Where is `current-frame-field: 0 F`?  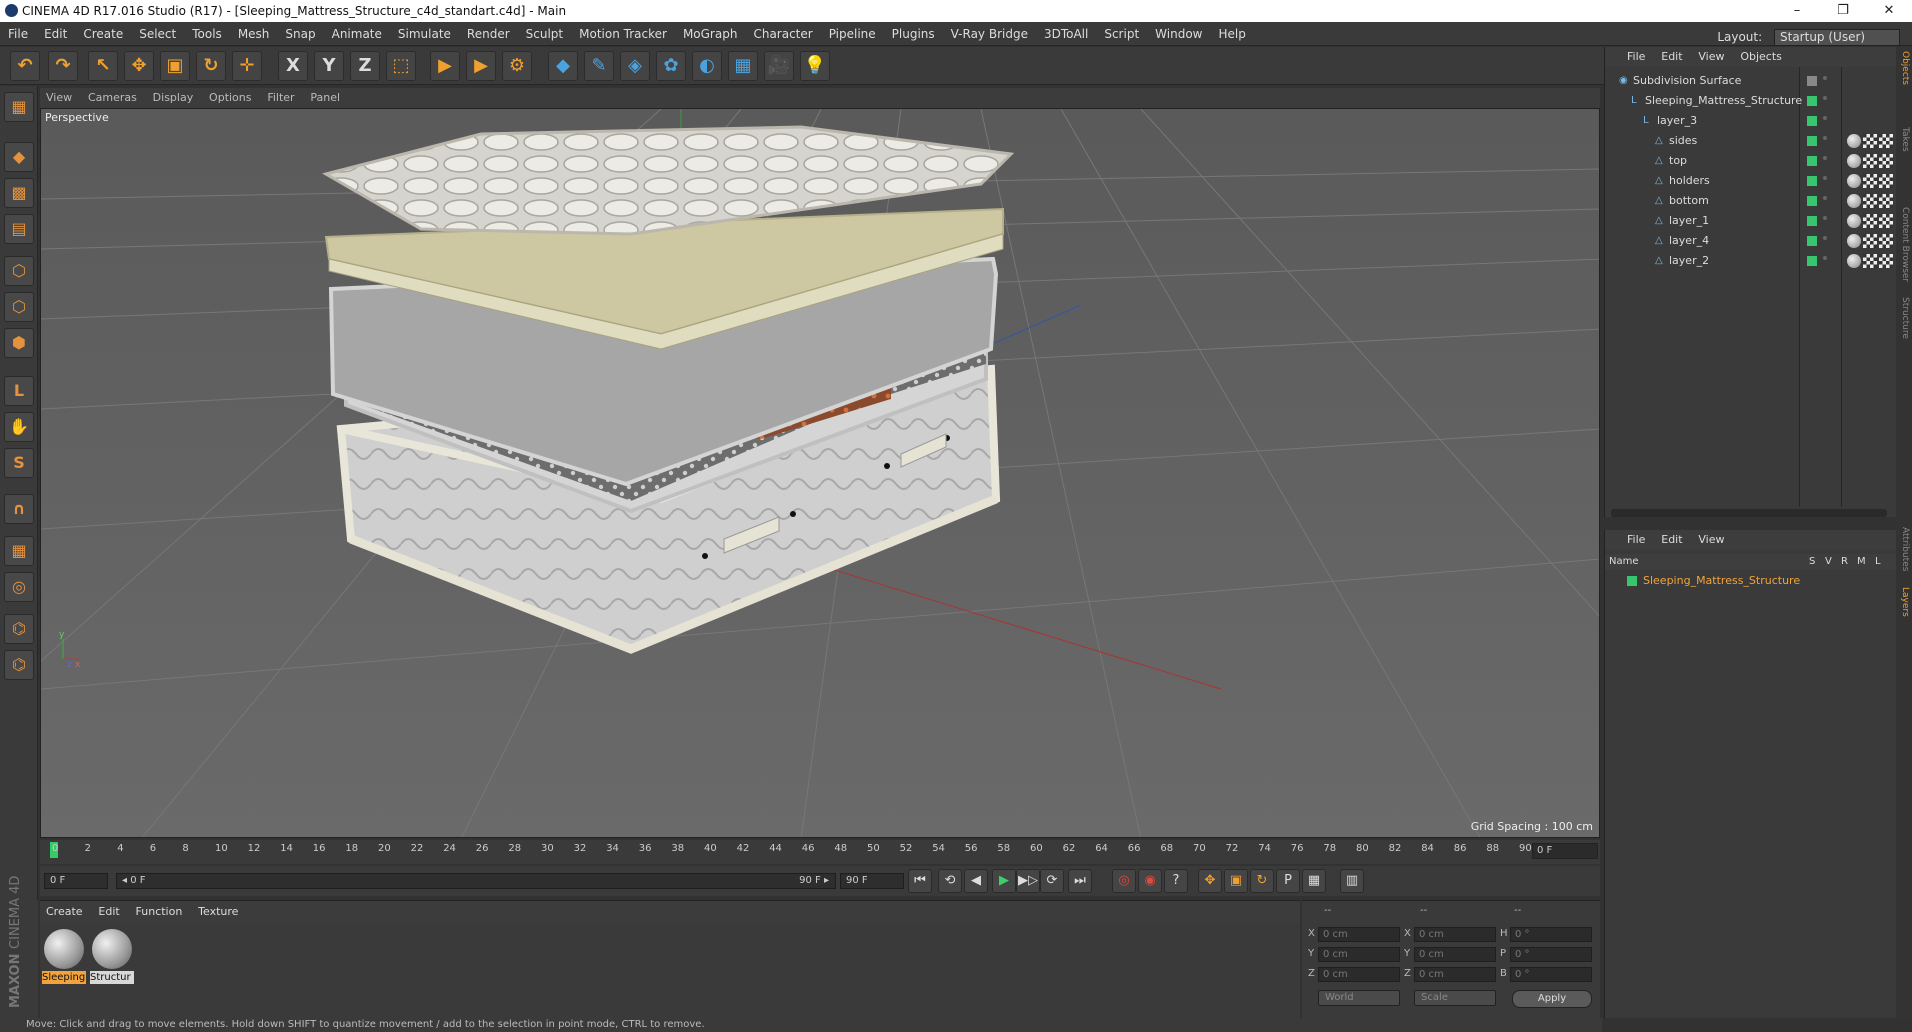
current-frame-field: 0 F is located at coordinates (1565, 851).